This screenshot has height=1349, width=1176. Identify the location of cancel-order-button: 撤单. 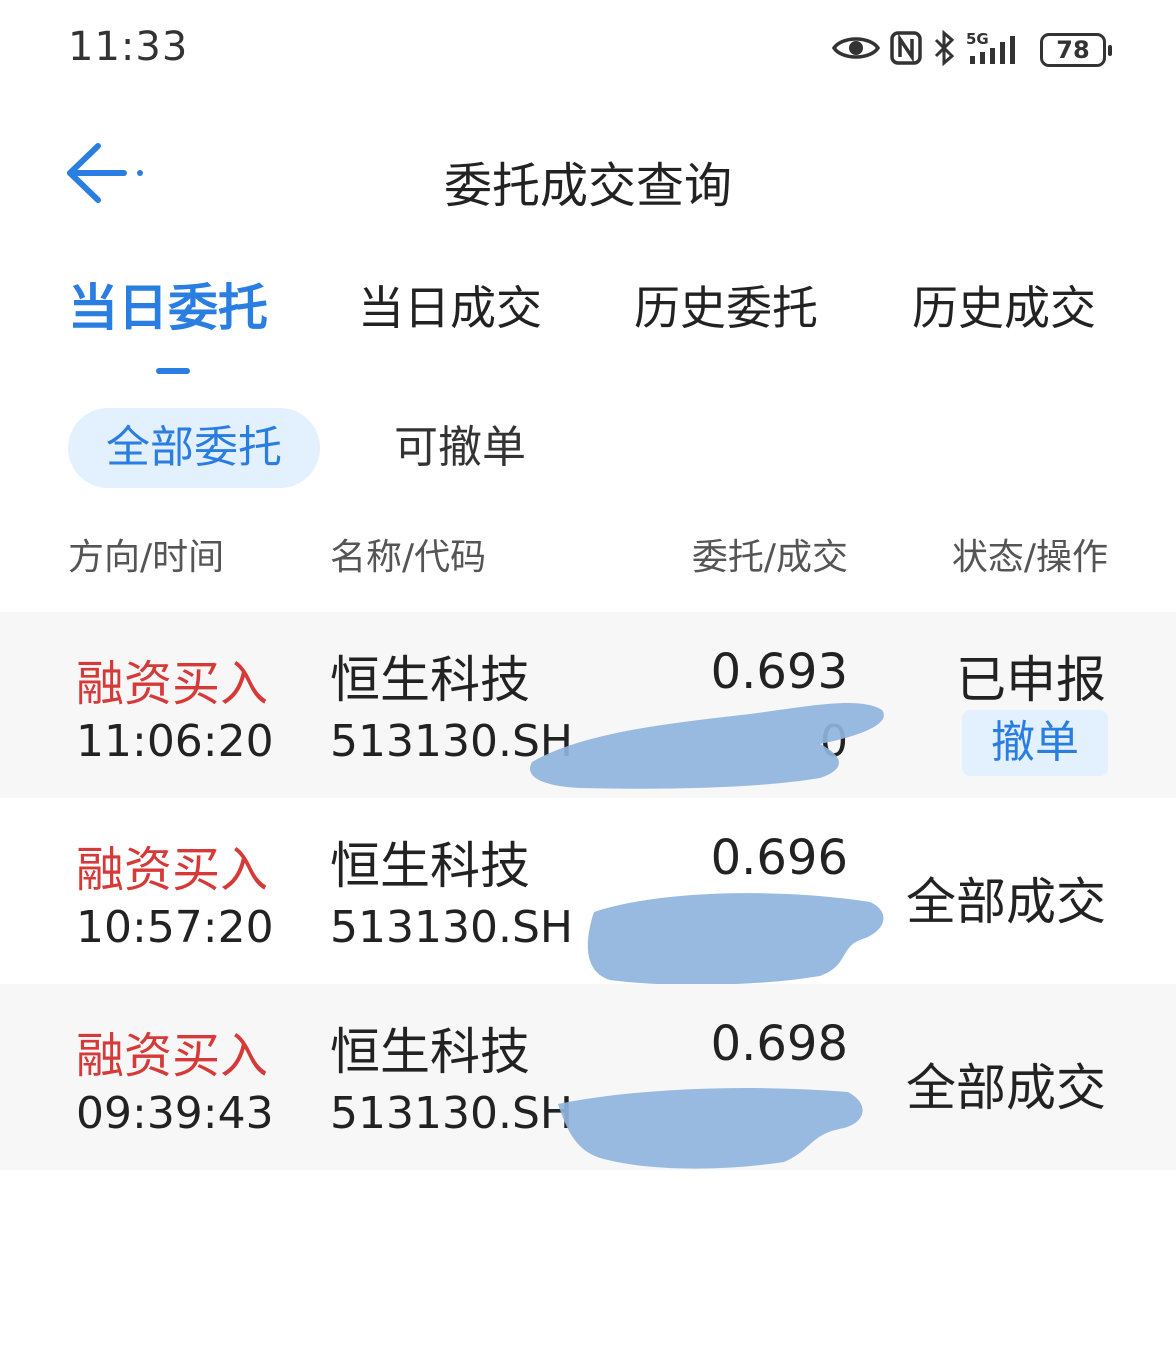
(1035, 743).